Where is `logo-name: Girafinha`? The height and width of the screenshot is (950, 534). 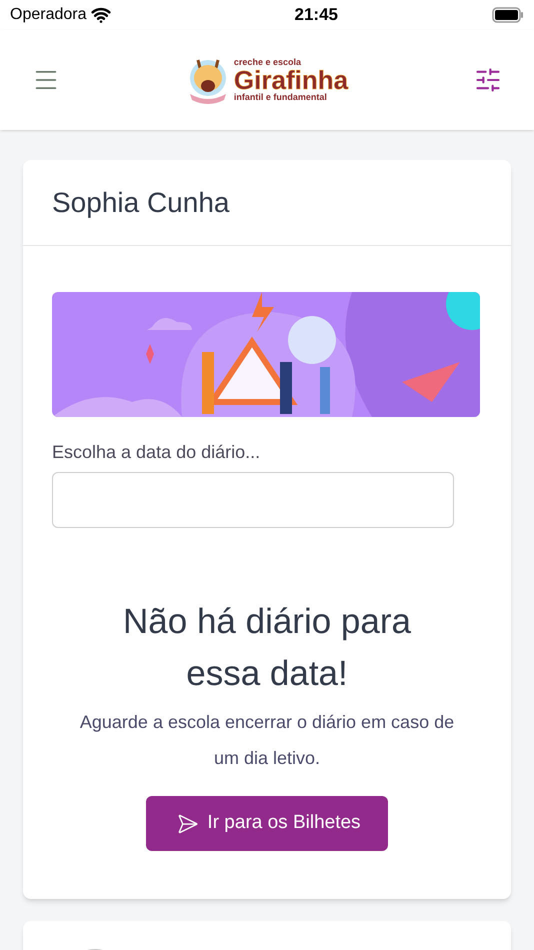 logo-name: Girafinha is located at coordinates (291, 80).